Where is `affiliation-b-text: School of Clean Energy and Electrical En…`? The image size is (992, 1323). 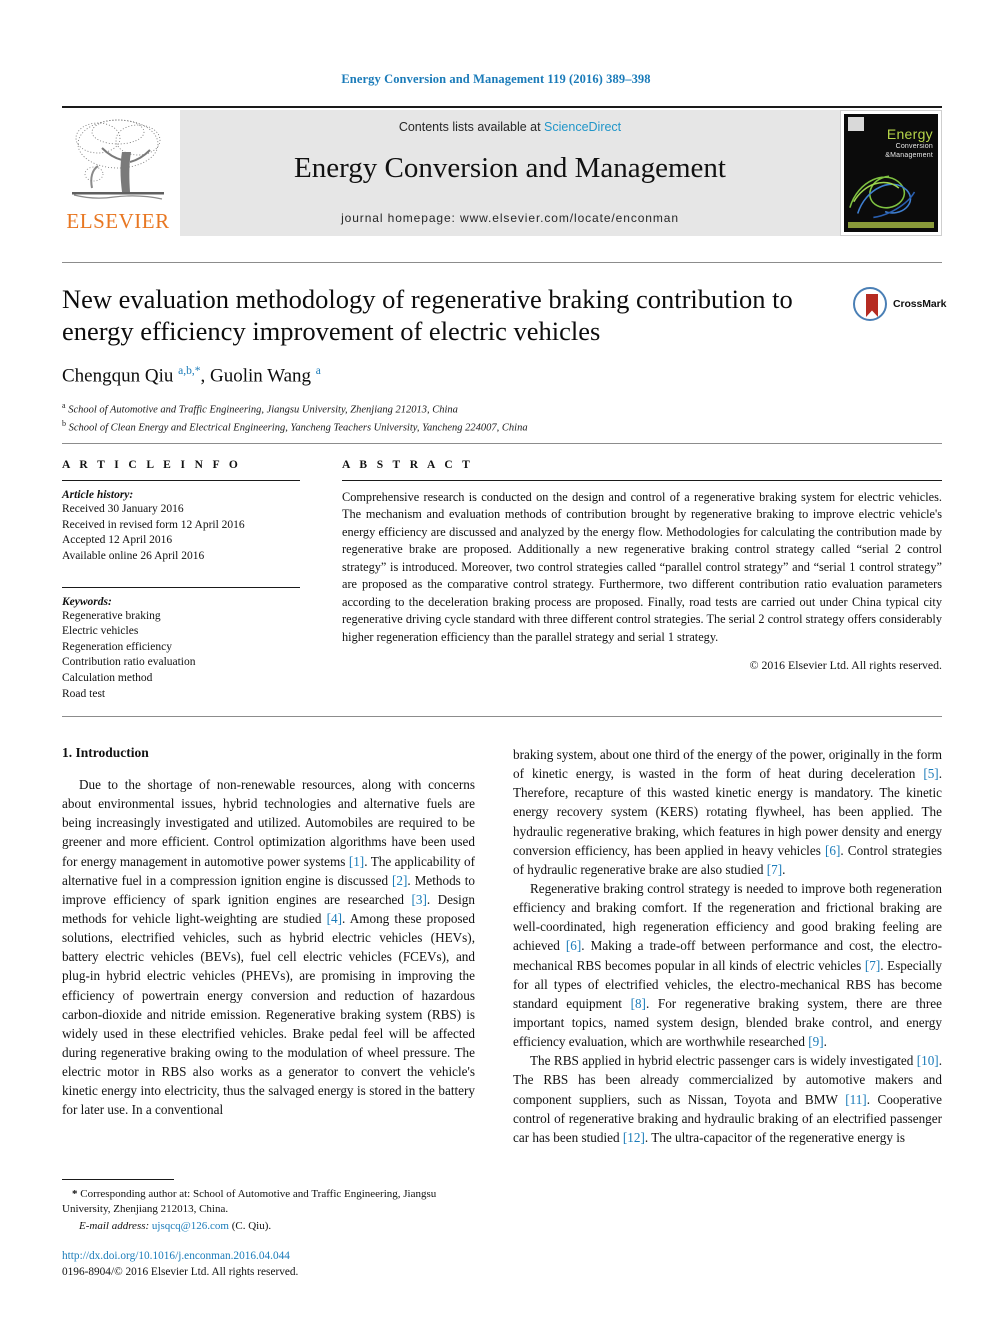 affiliation-b-text: School of Clean Energy and Electrical En… is located at coordinates (298, 428).